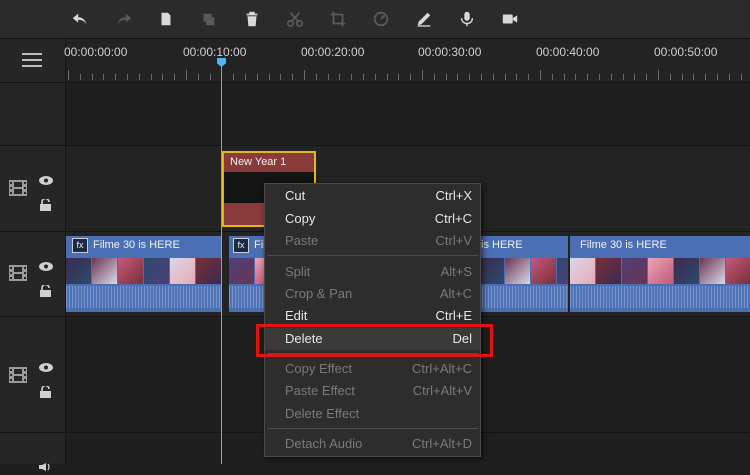  I want to click on video-clip: fx Fil, so click(247, 274).